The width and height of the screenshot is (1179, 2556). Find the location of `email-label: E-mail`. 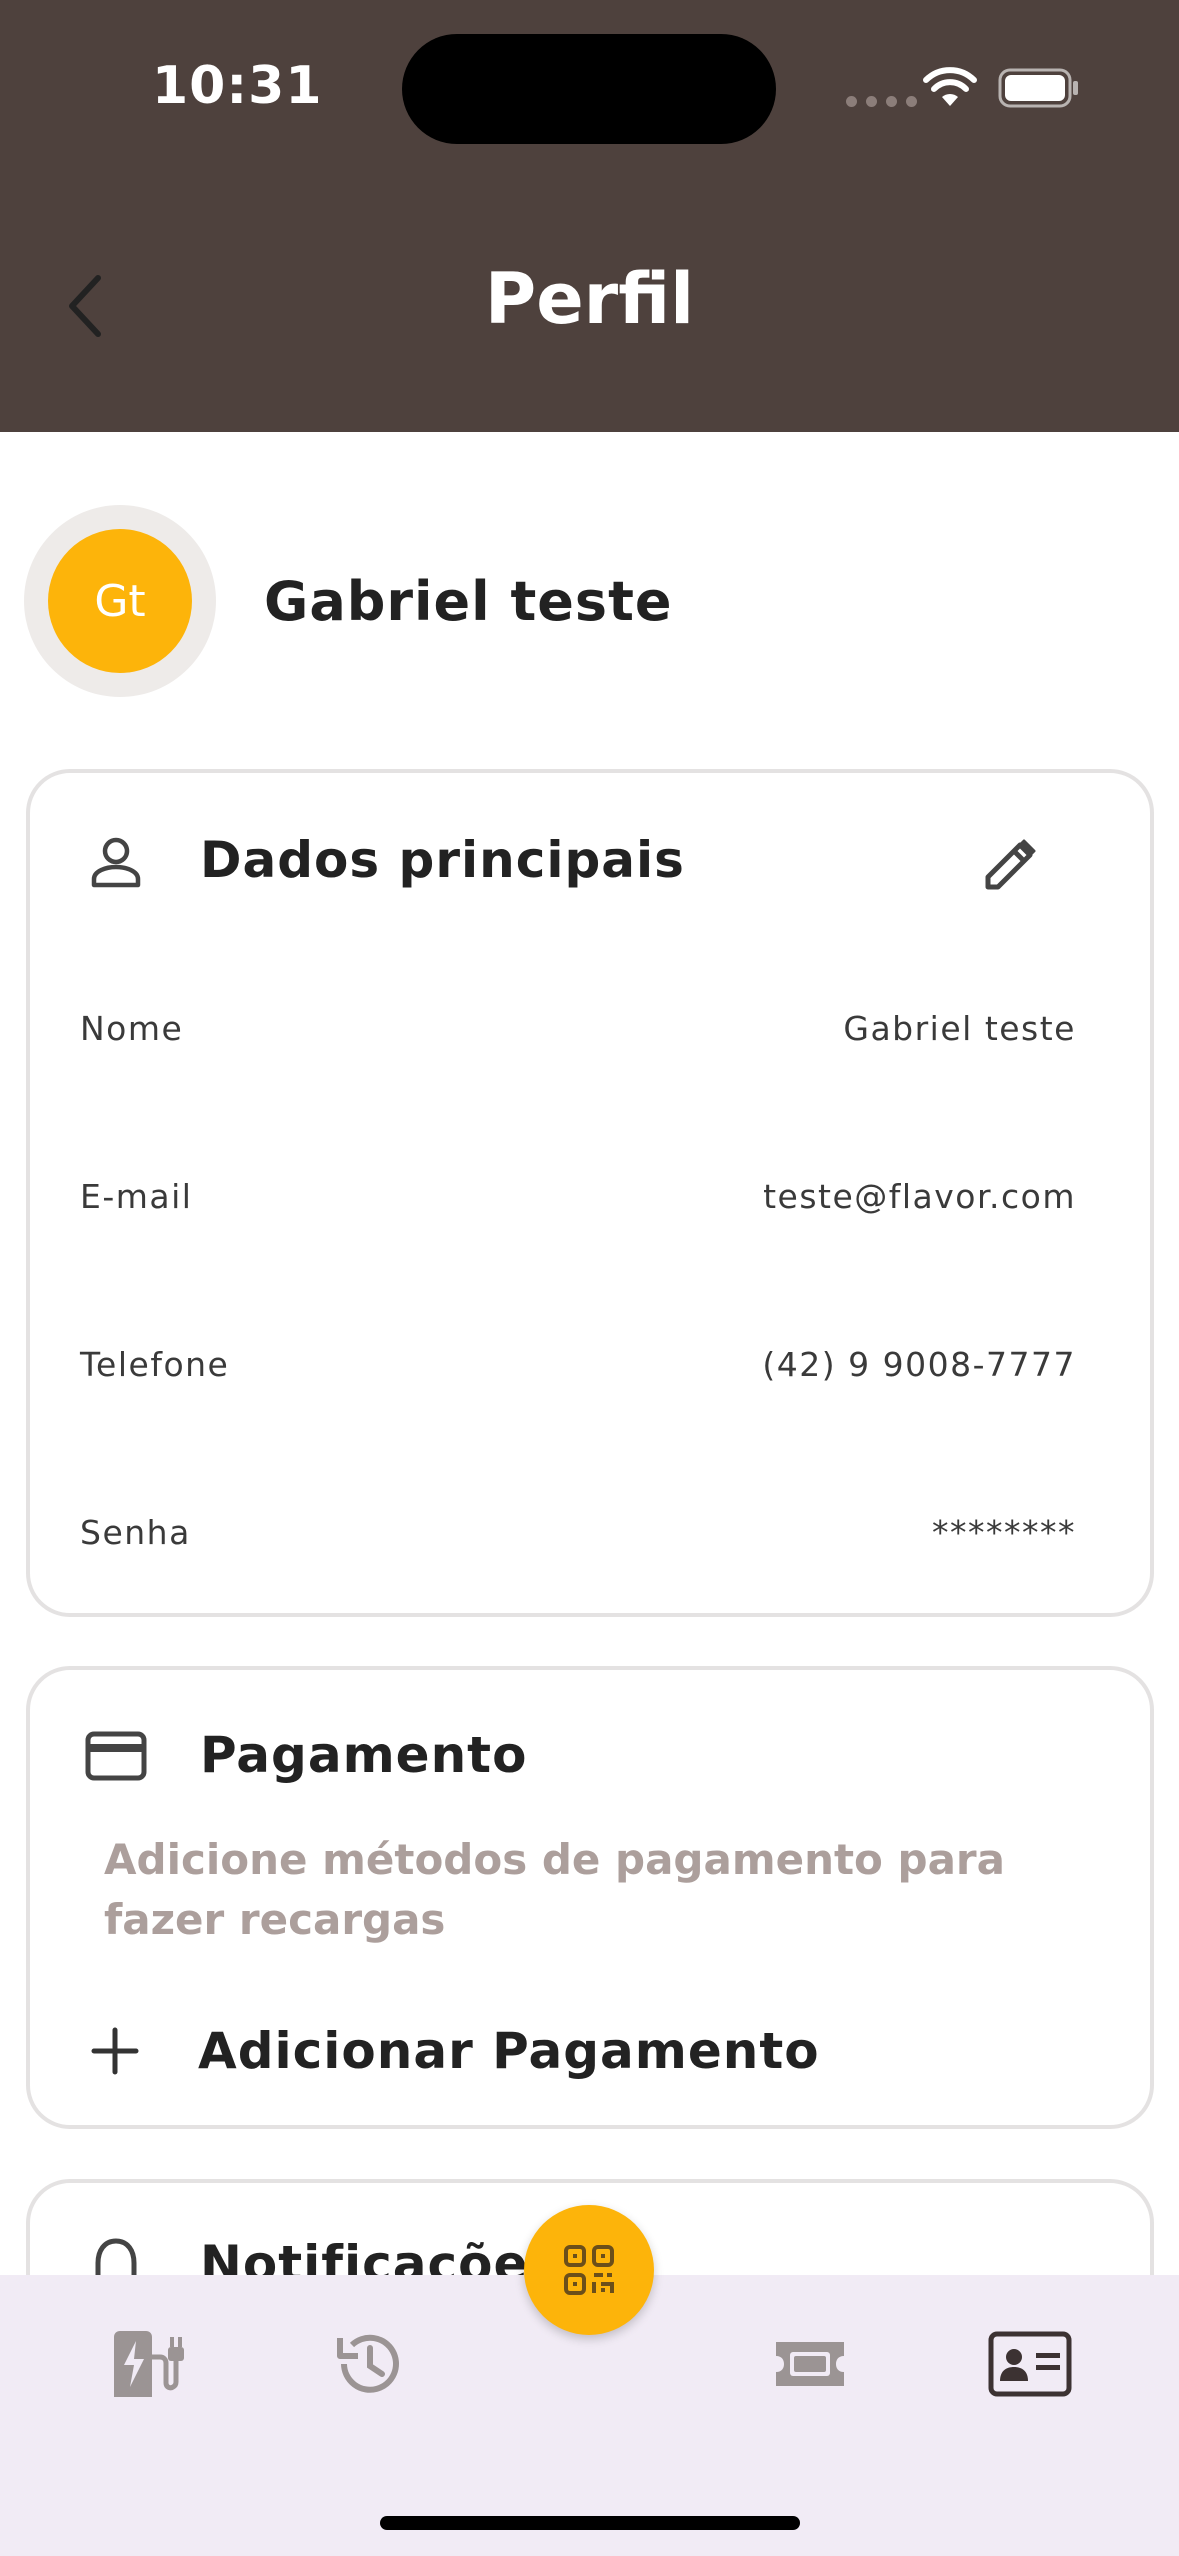

email-label: E-mail is located at coordinates (136, 1196).